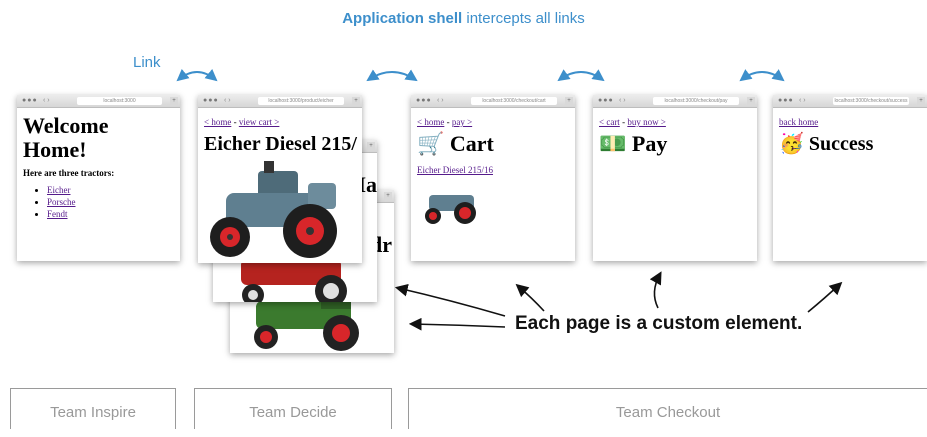 The height and width of the screenshot is (437, 927). I want to click on callout-arrows, so click(618, 301).